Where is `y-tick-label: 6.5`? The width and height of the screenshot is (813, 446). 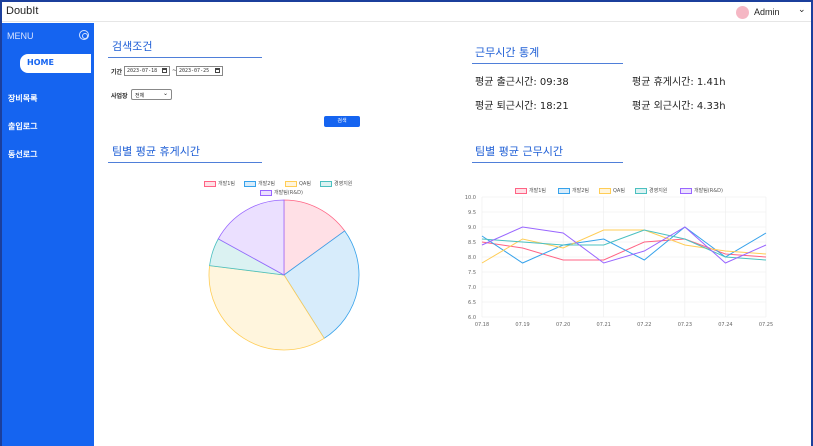 y-tick-label: 6.5 is located at coordinates (472, 303).